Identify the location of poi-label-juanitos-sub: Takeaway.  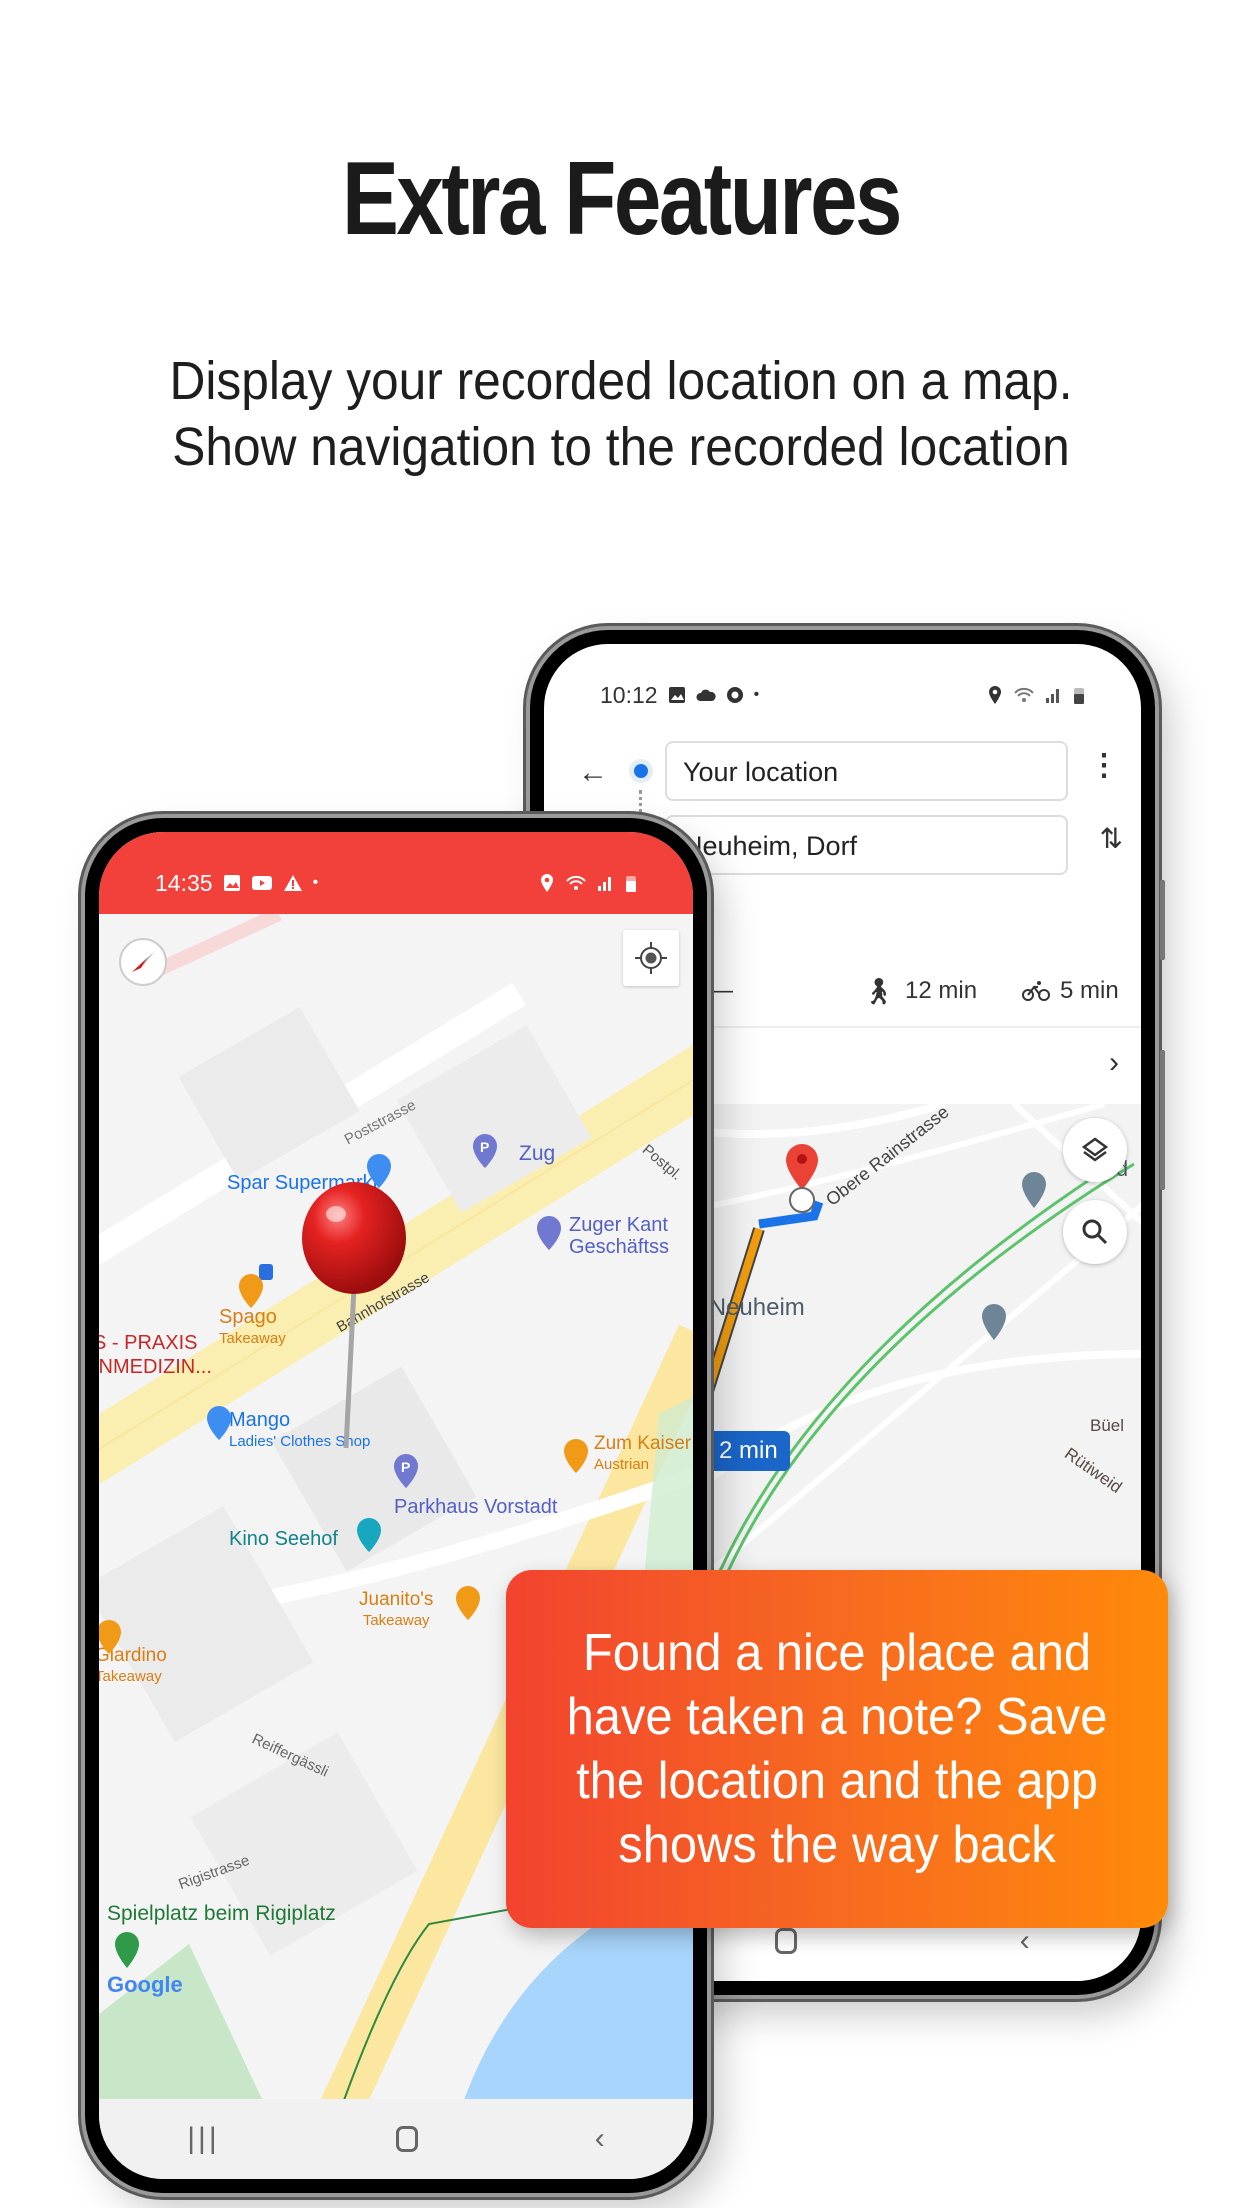
(396, 1620).